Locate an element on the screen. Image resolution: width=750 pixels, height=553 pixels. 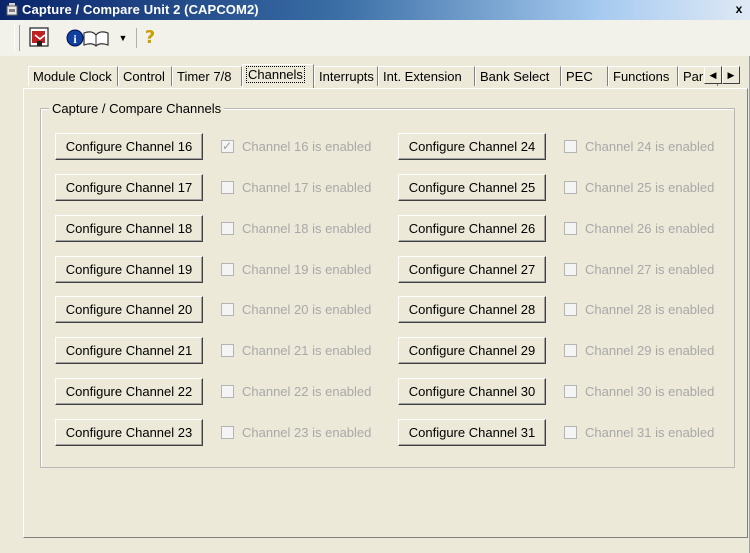
group-title: Capture / Compare Channels is located at coordinates (137, 108).